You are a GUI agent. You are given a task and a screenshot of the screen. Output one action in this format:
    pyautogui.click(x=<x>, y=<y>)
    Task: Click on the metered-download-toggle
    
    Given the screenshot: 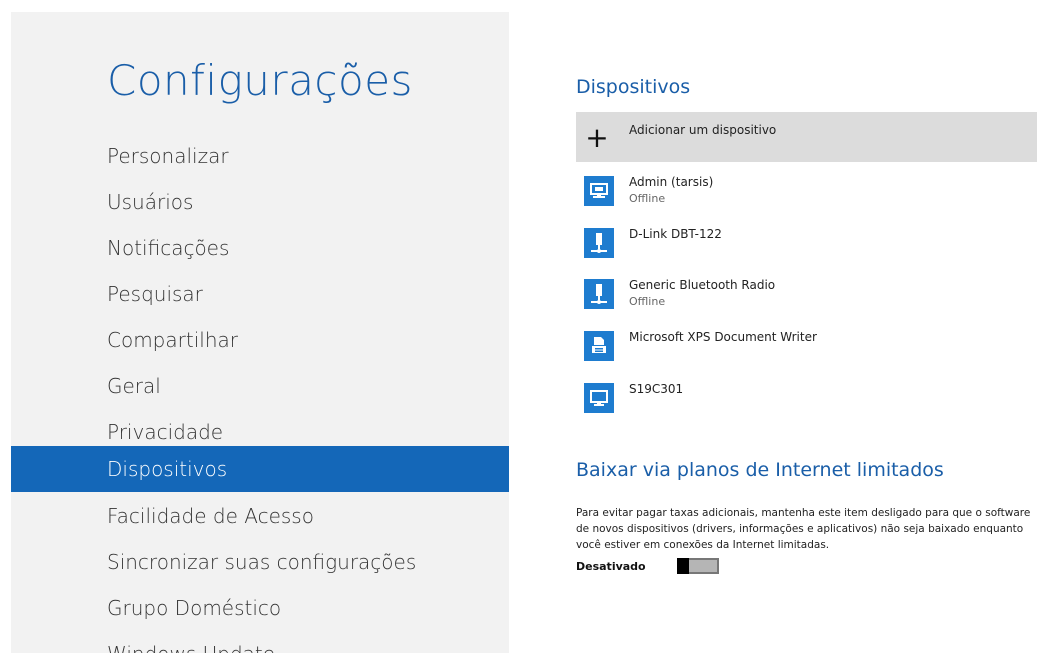 What is the action you would take?
    pyautogui.click(x=698, y=566)
    